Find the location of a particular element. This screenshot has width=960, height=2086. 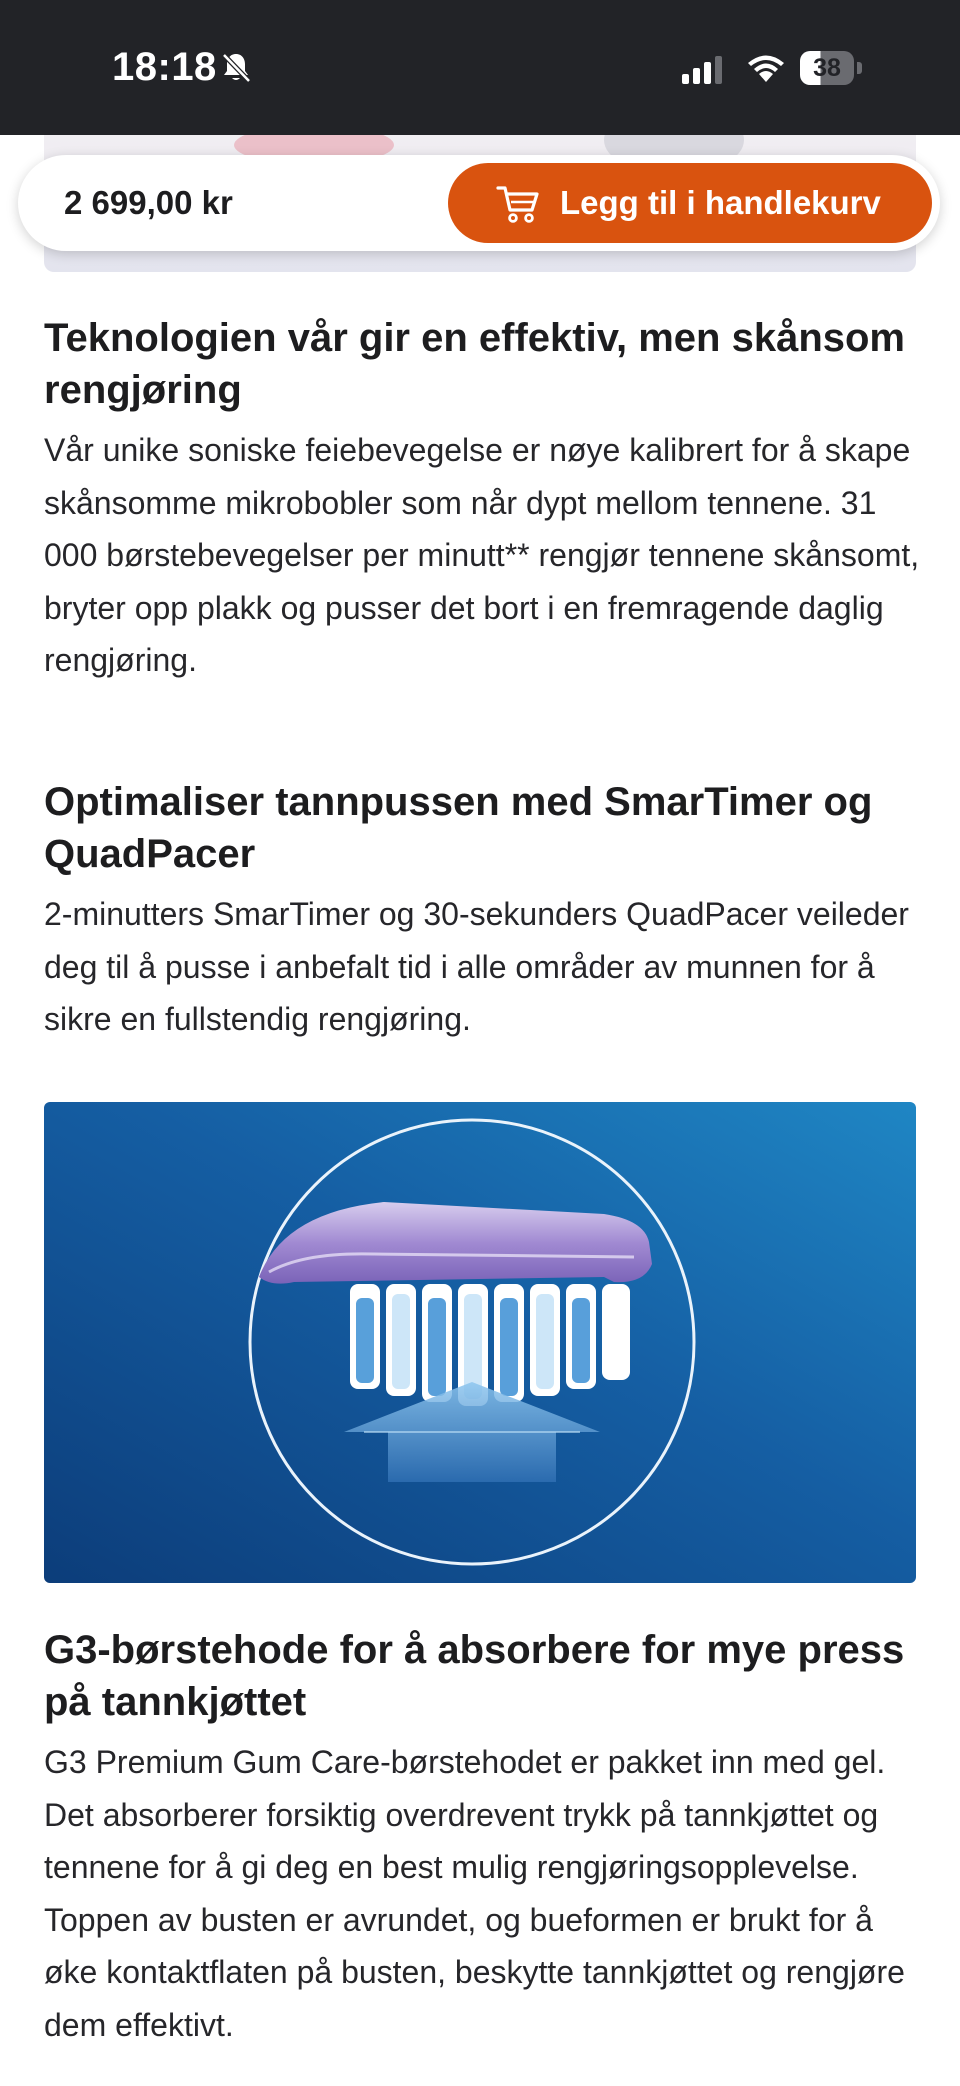

signal-icon is located at coordinates (702, 70).